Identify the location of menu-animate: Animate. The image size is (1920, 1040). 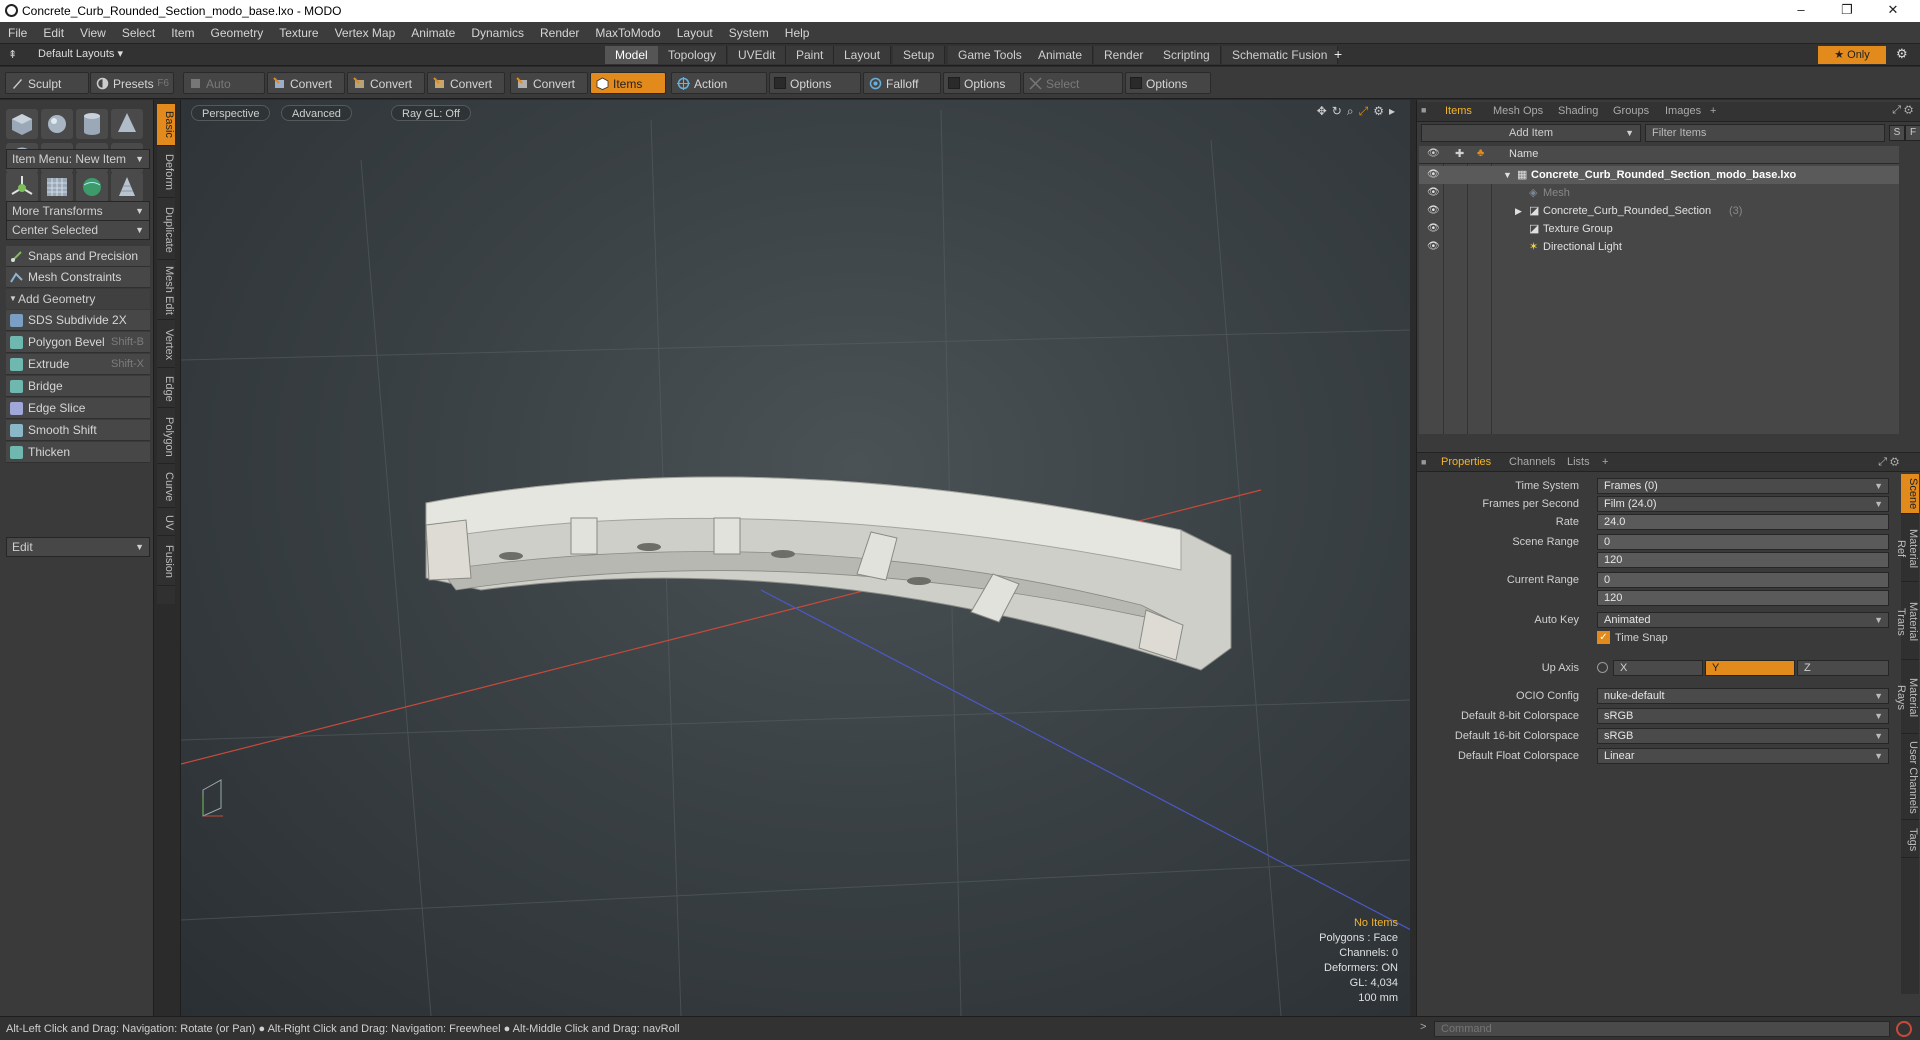
(433, 33).